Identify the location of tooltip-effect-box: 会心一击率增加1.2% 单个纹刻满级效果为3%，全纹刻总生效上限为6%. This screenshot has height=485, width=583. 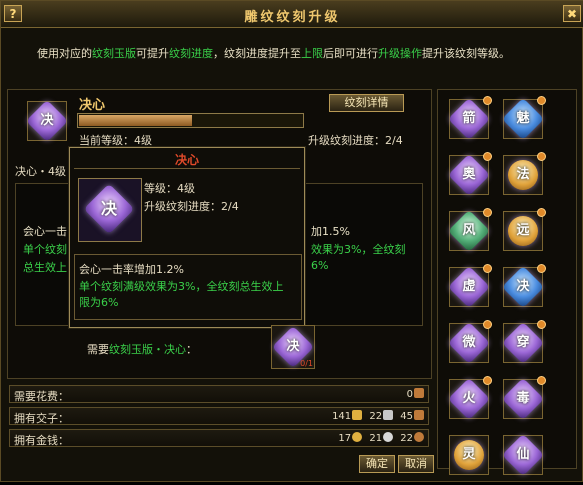
(188, 287).